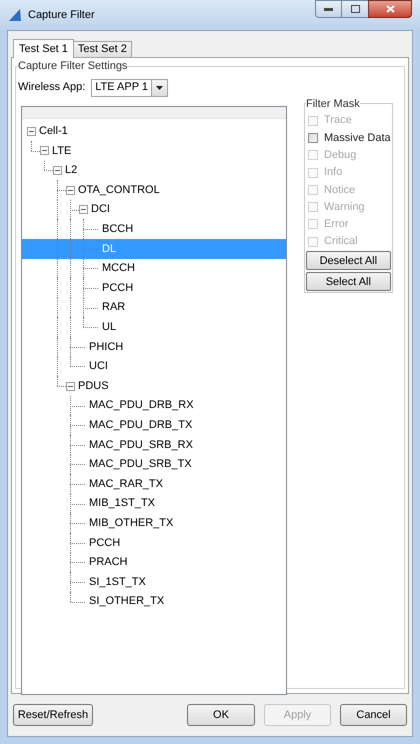 The width and height of the screenshot is (420, 744). I want to click on tab: Test Set 2, so click(103, 49).